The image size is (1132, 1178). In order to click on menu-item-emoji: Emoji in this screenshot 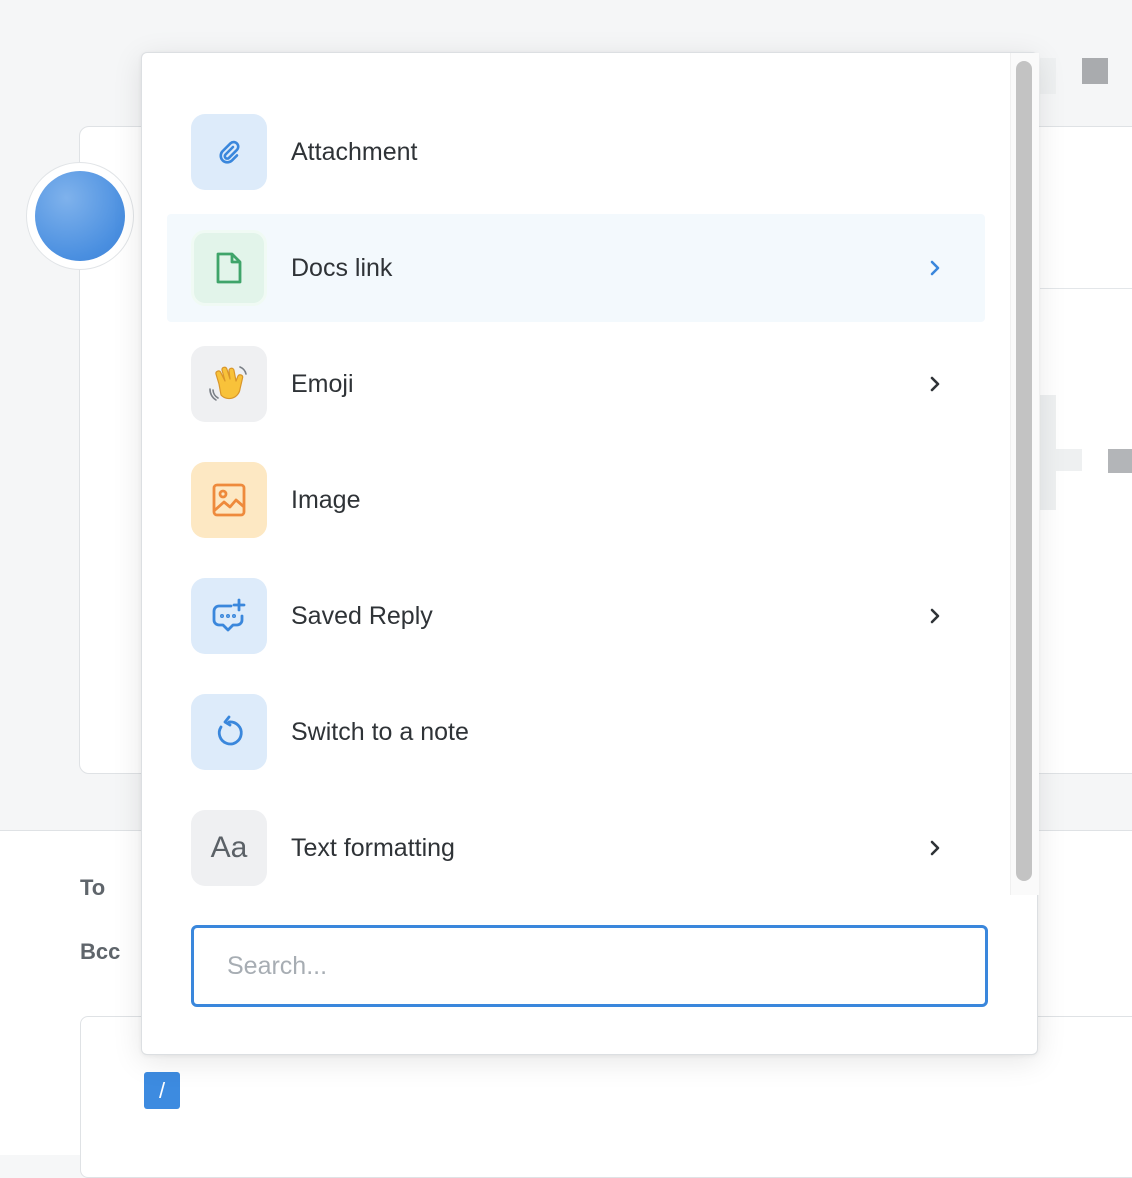, I will do `click(576, 384)`.